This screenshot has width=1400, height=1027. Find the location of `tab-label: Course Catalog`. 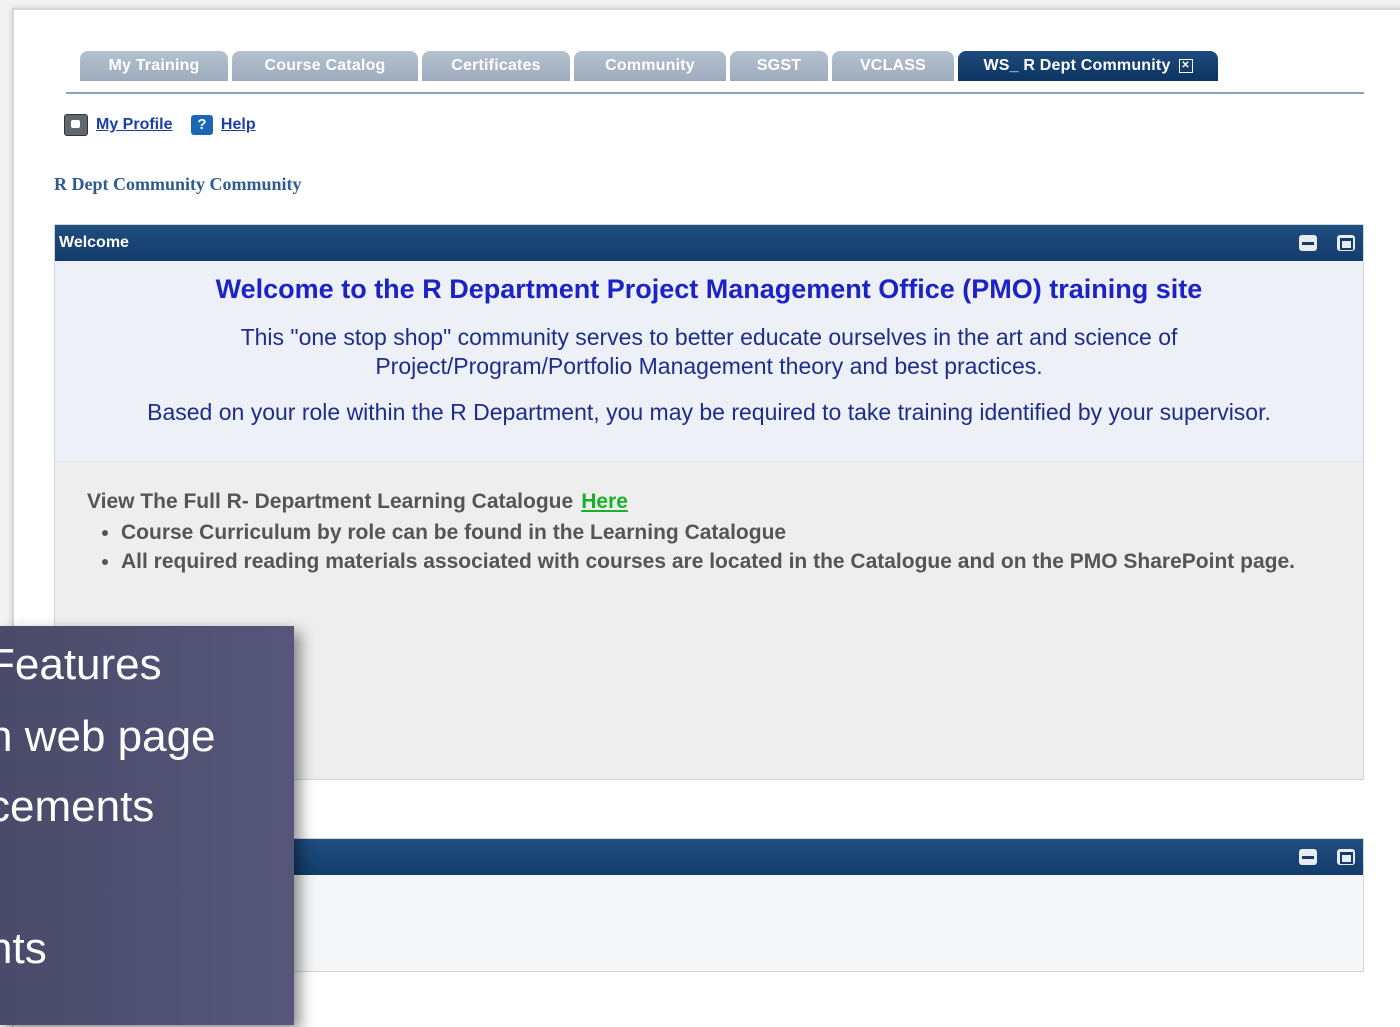

tab-label: Course Catalog is located at coordinates (325, 65).